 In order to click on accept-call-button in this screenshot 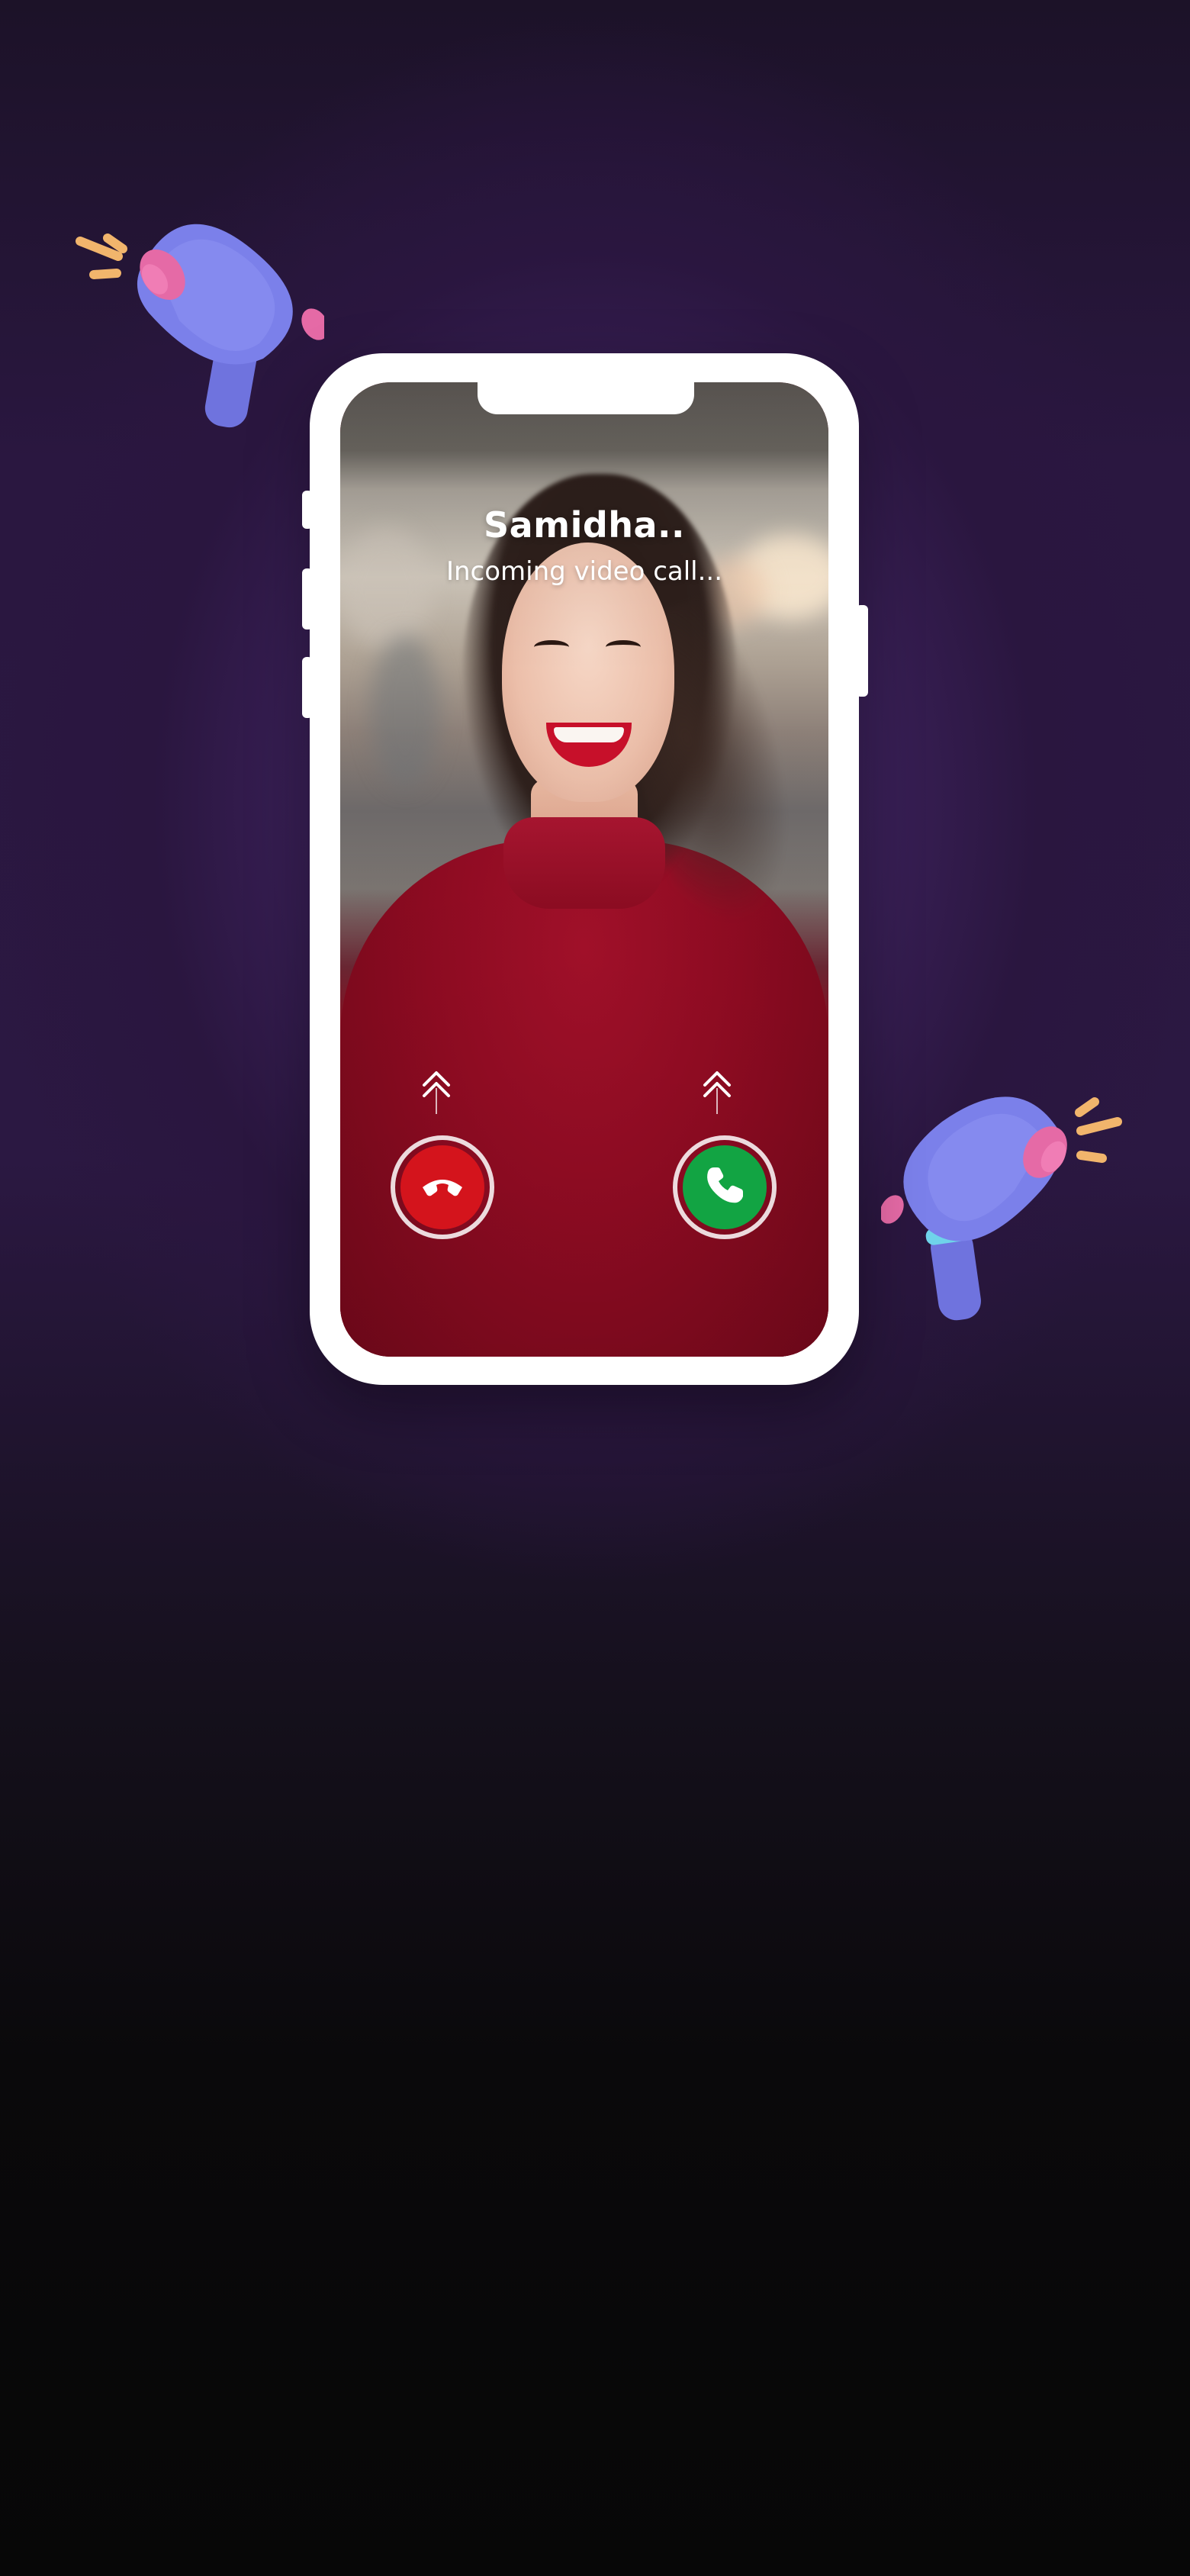, I will do `click(725, 1187)`.